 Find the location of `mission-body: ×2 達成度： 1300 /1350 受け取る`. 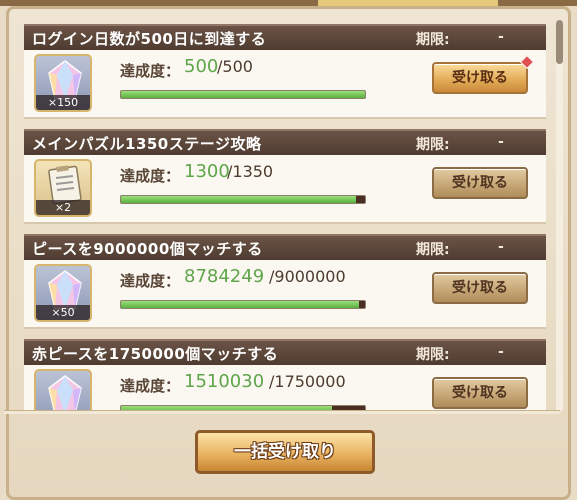

mission-body: ×2 達成度： 1300 /1350 受け取る is located at coordinates (285, 189).